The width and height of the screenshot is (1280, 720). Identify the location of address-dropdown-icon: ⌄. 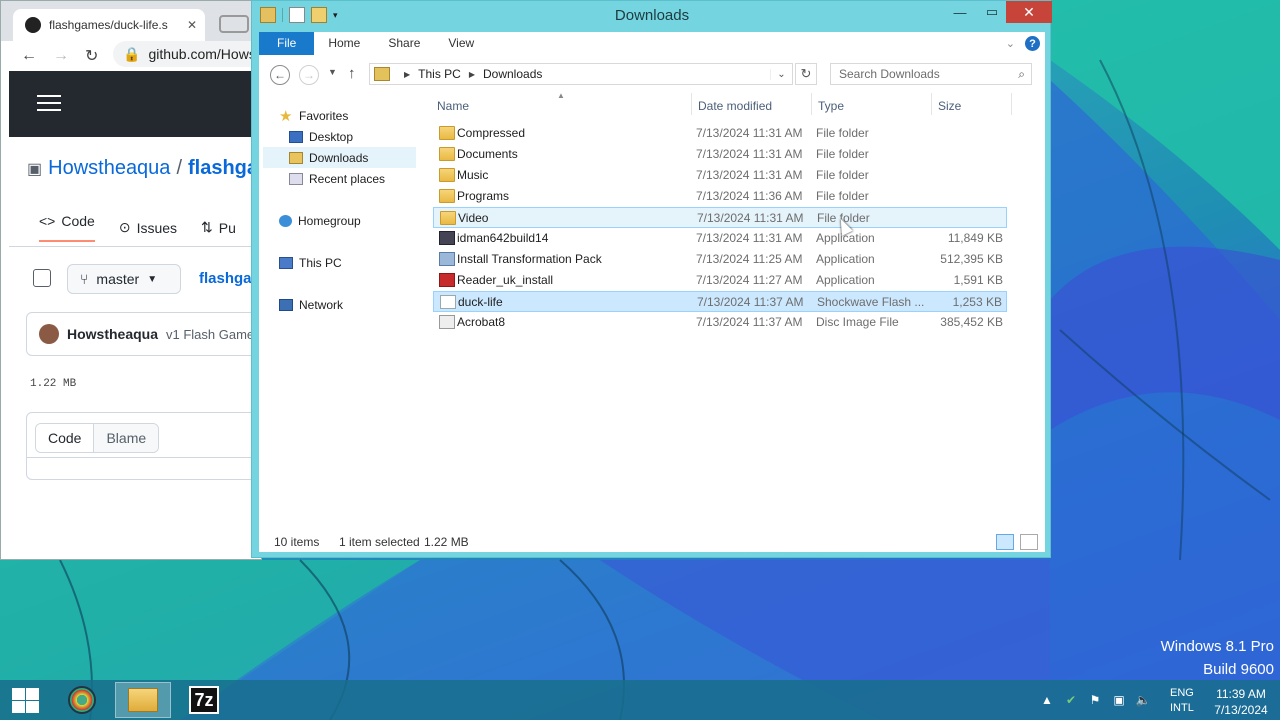
(781, 74).